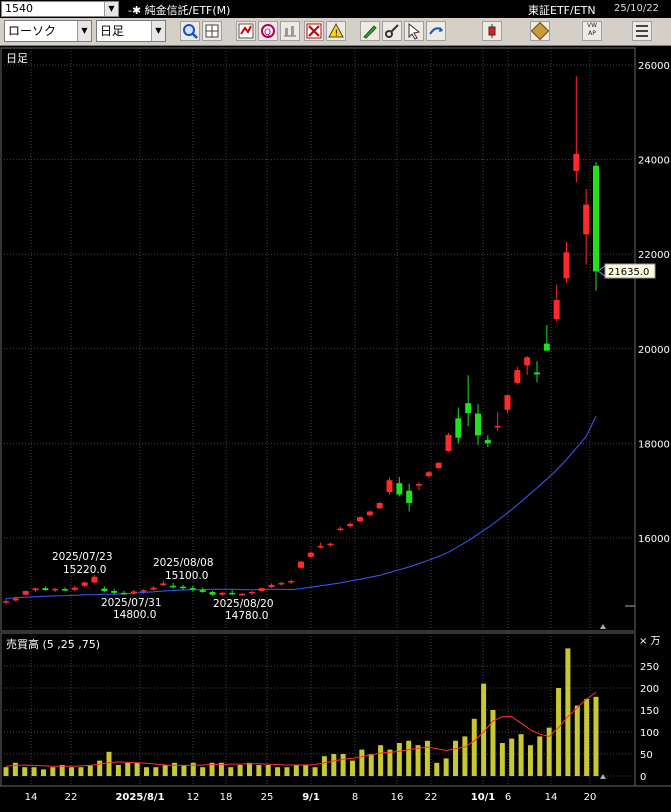 Image resolution: width=671 pixels, height=812 pixels. What do you see at coordinates (31, 797) in the screenshot?
I see `x-tick-label: 14` at bounding box center [31, 797].